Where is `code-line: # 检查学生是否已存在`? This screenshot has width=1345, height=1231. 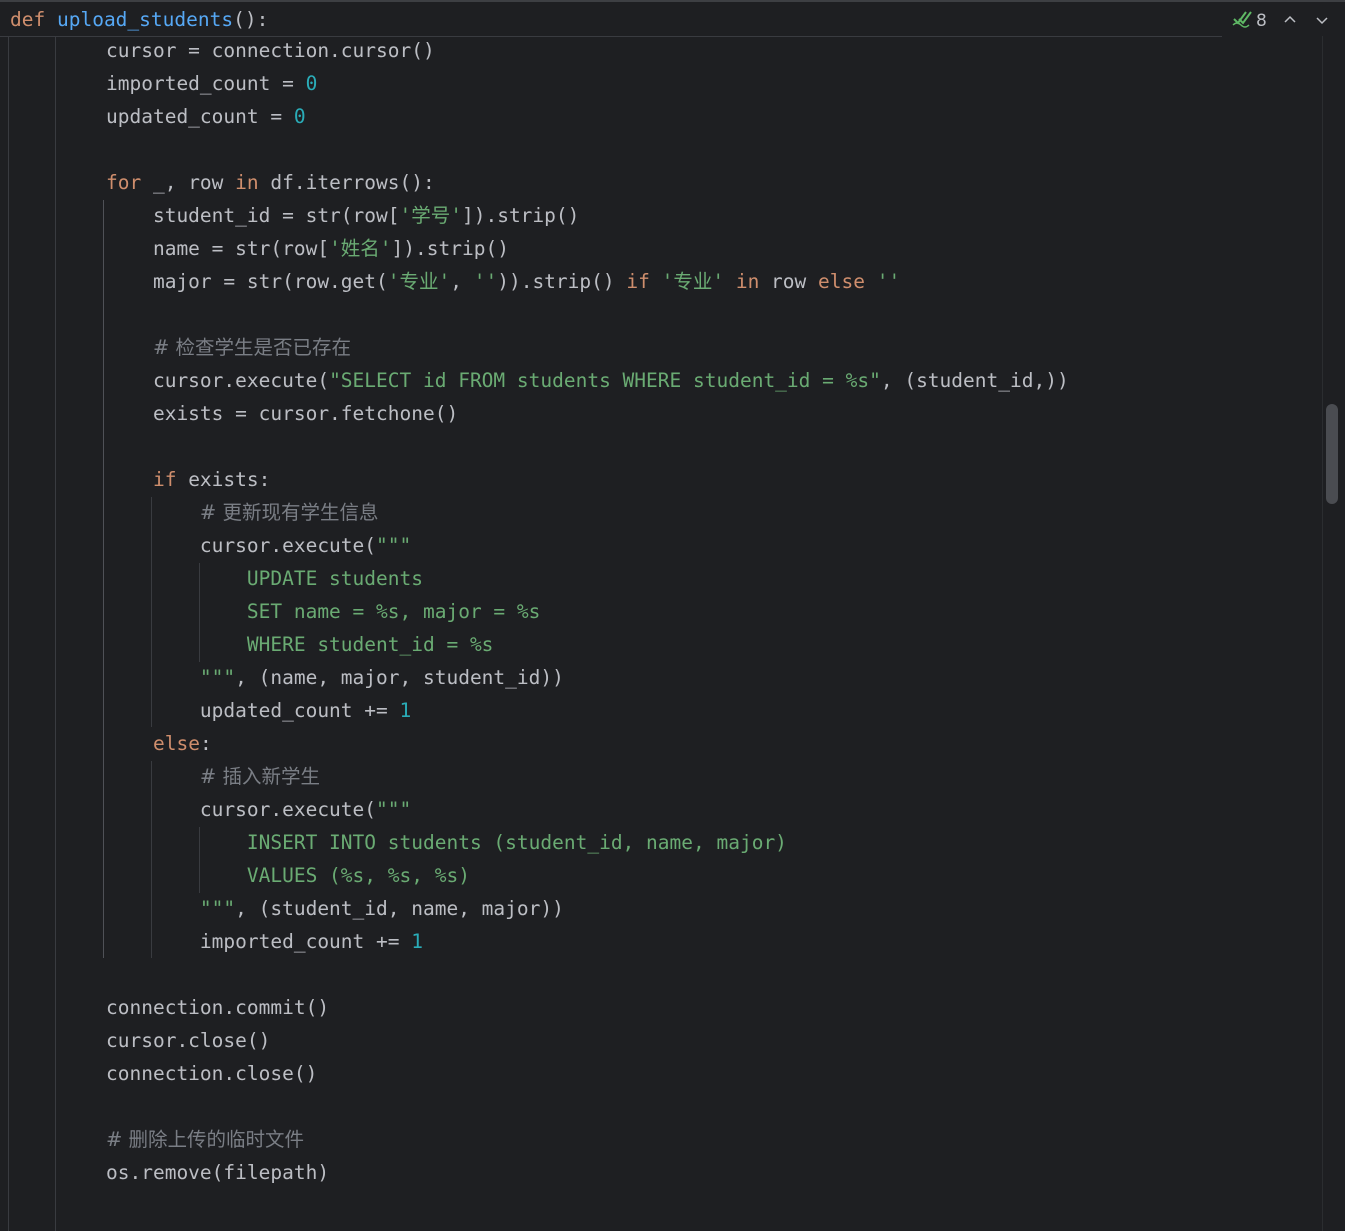
code-line: # 检查学生是否已存在 is located at coordinates (228, 347).